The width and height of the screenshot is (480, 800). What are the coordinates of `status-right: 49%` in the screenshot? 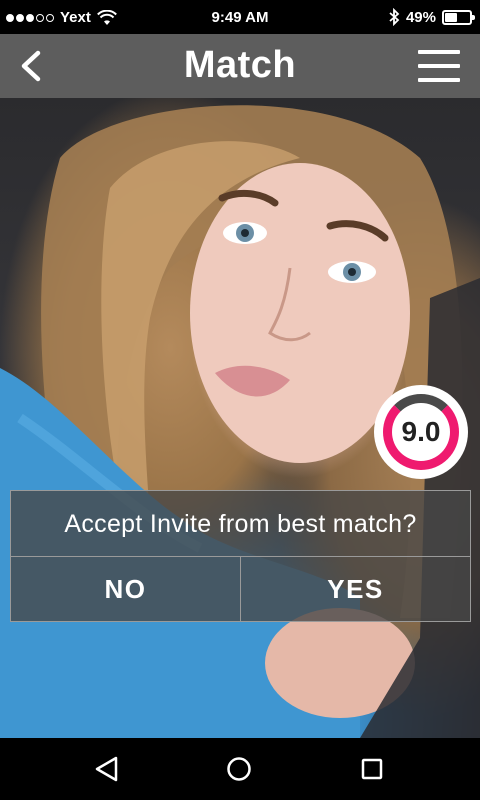 It's located at (431, 17).